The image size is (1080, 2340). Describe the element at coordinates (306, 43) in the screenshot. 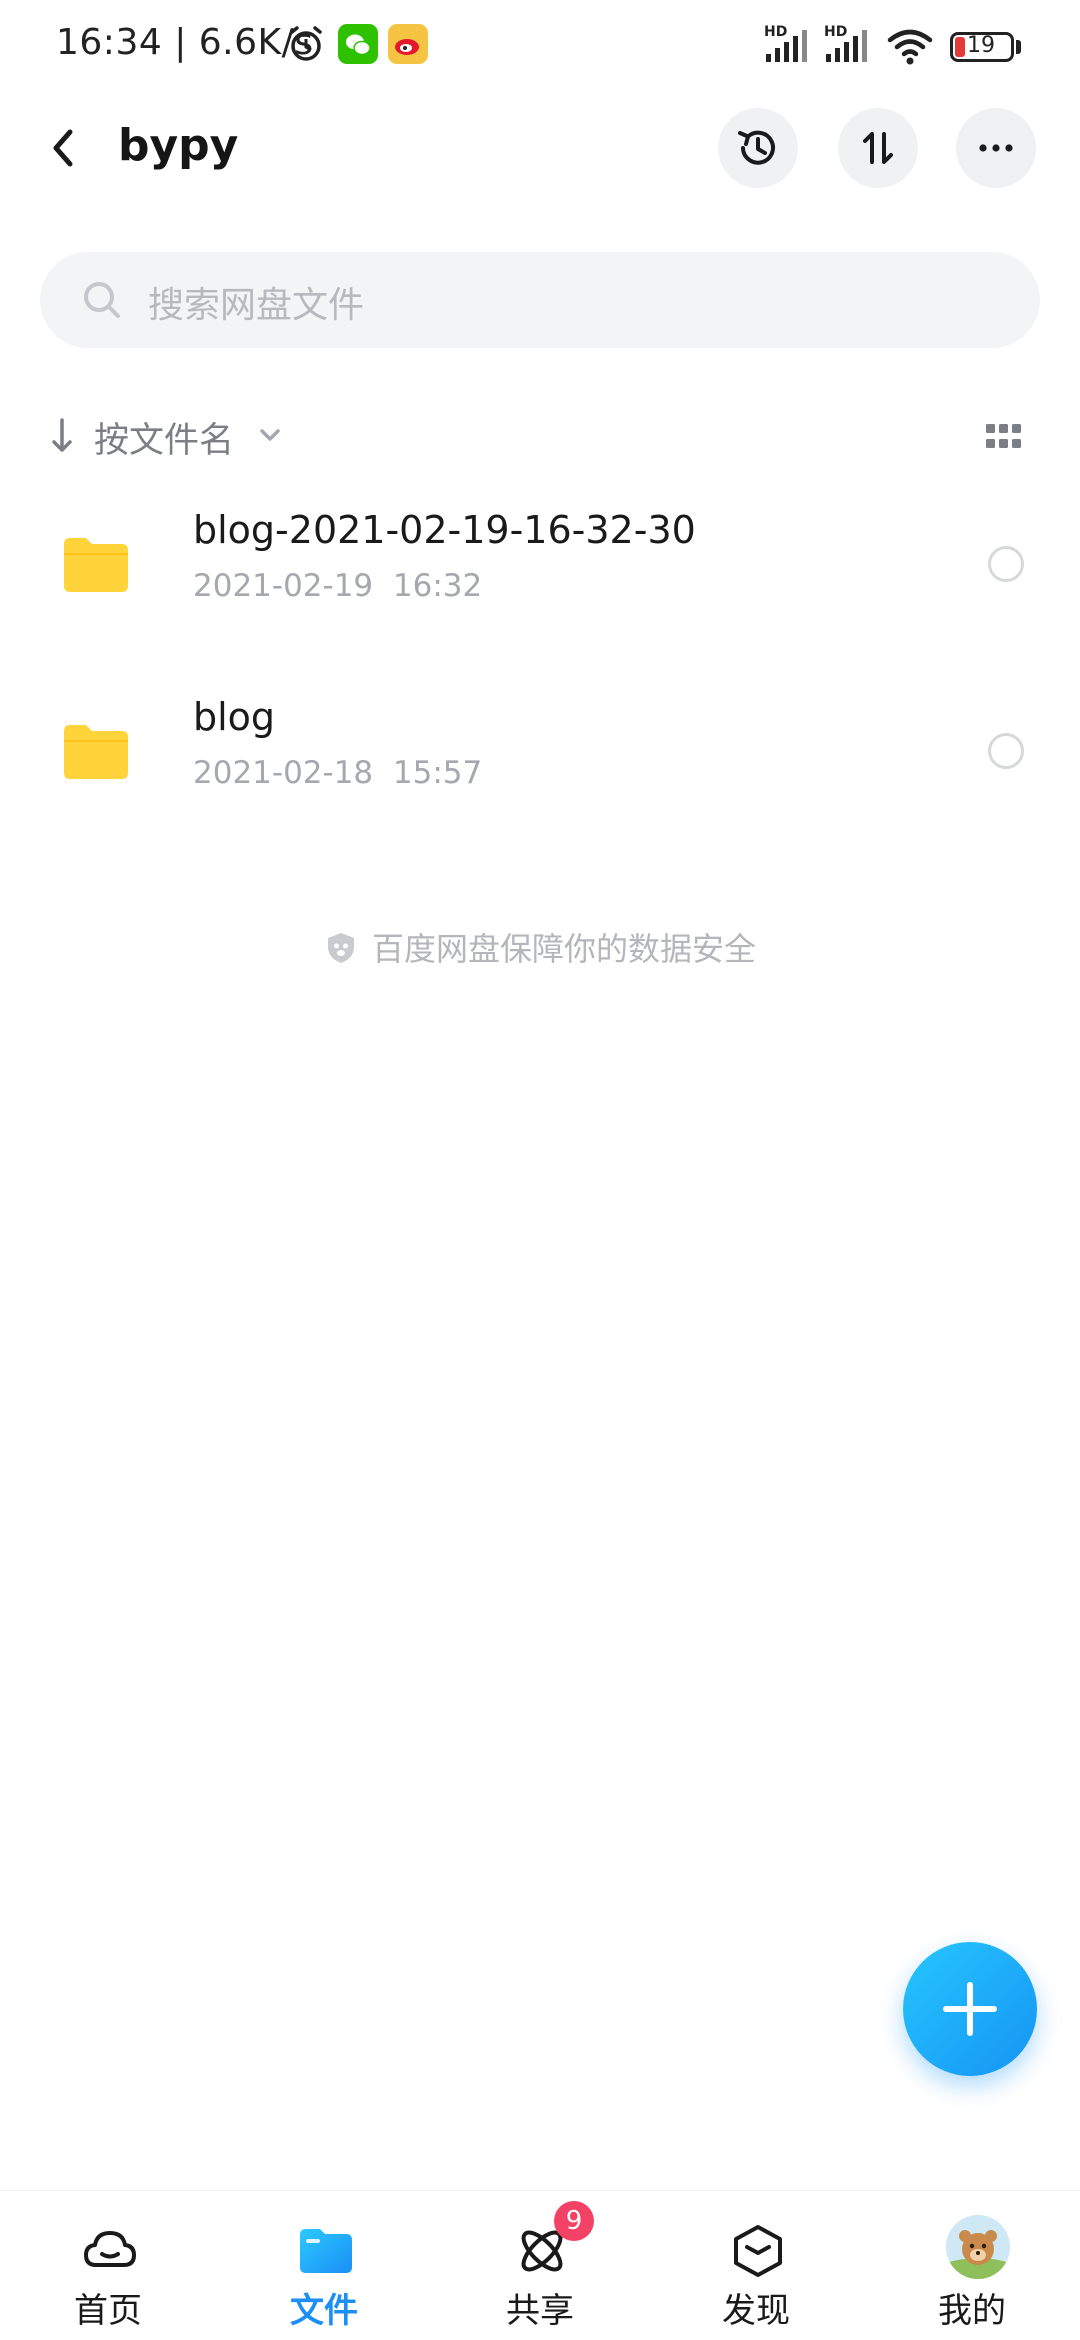

I see `alarm-icon` at that location.